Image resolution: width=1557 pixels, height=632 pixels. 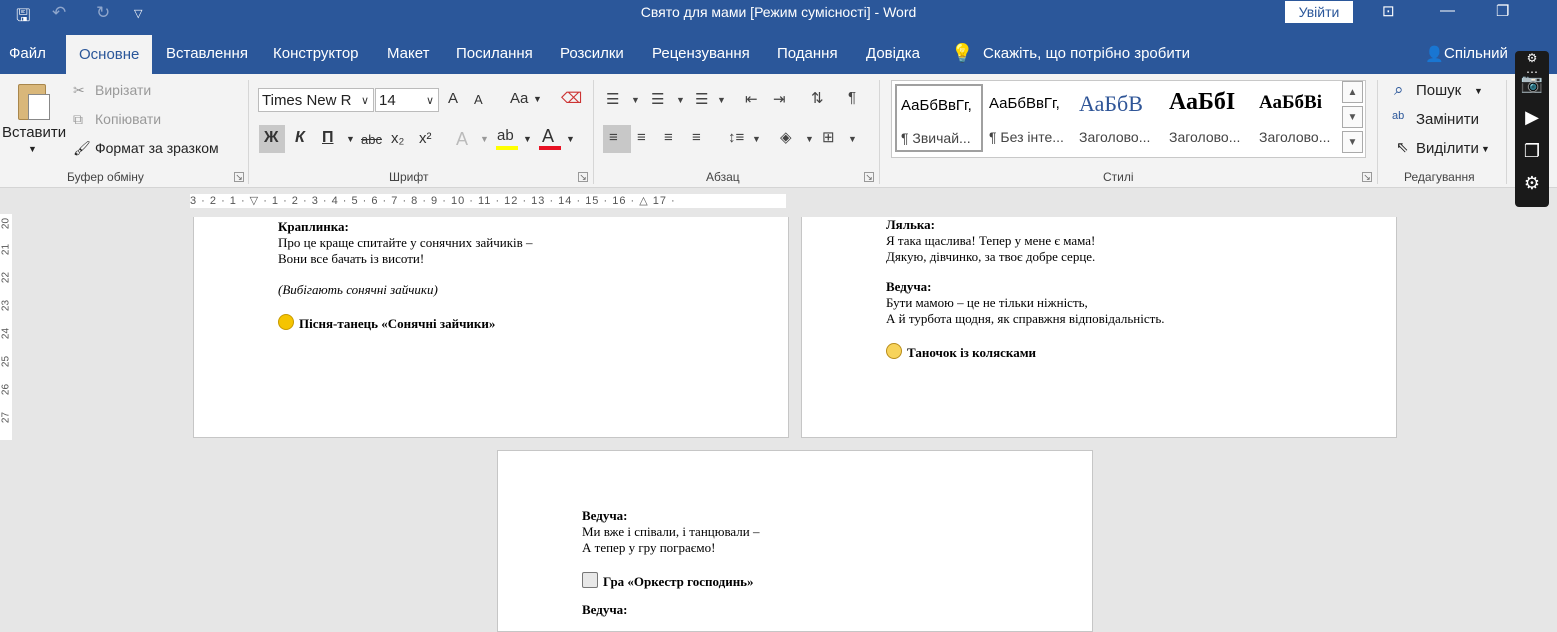 What do you see at coordinates (1352, 117) in the screenshot?
I see `styles-scroll-down-icon: ▼` at bounding box center [1352, 117].